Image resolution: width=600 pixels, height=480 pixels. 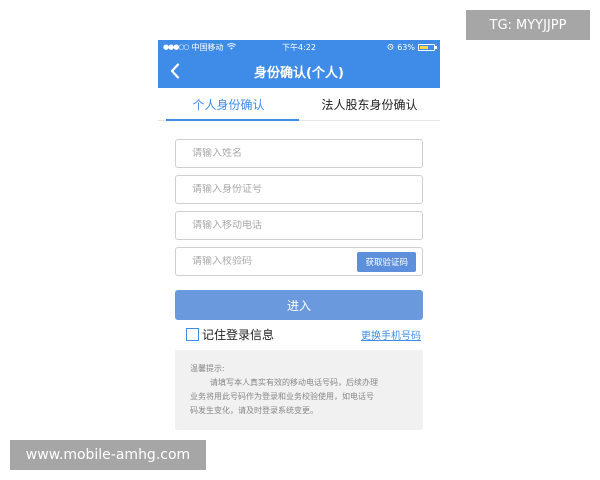 I want to click on carrier-label: 中国移动, so click(x=207, y=47).